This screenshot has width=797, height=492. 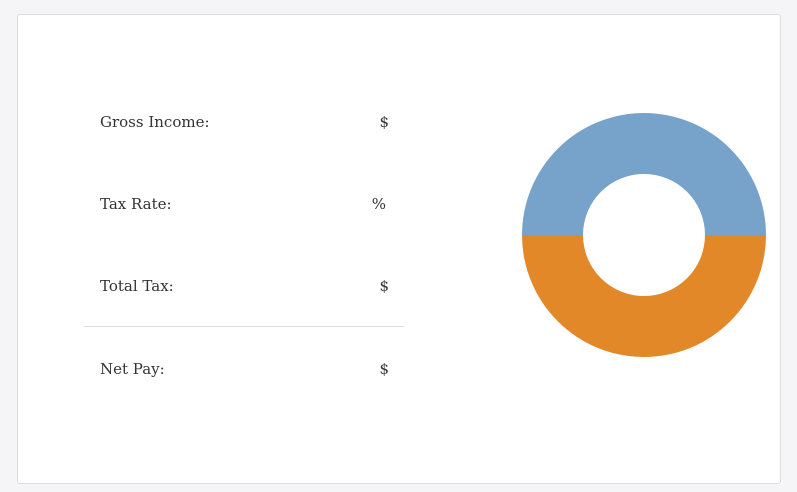 What do you see at coordinates (384, 369) in the screenshot?
I see `net-pay-currency: $` at bounding box center [384, 369].